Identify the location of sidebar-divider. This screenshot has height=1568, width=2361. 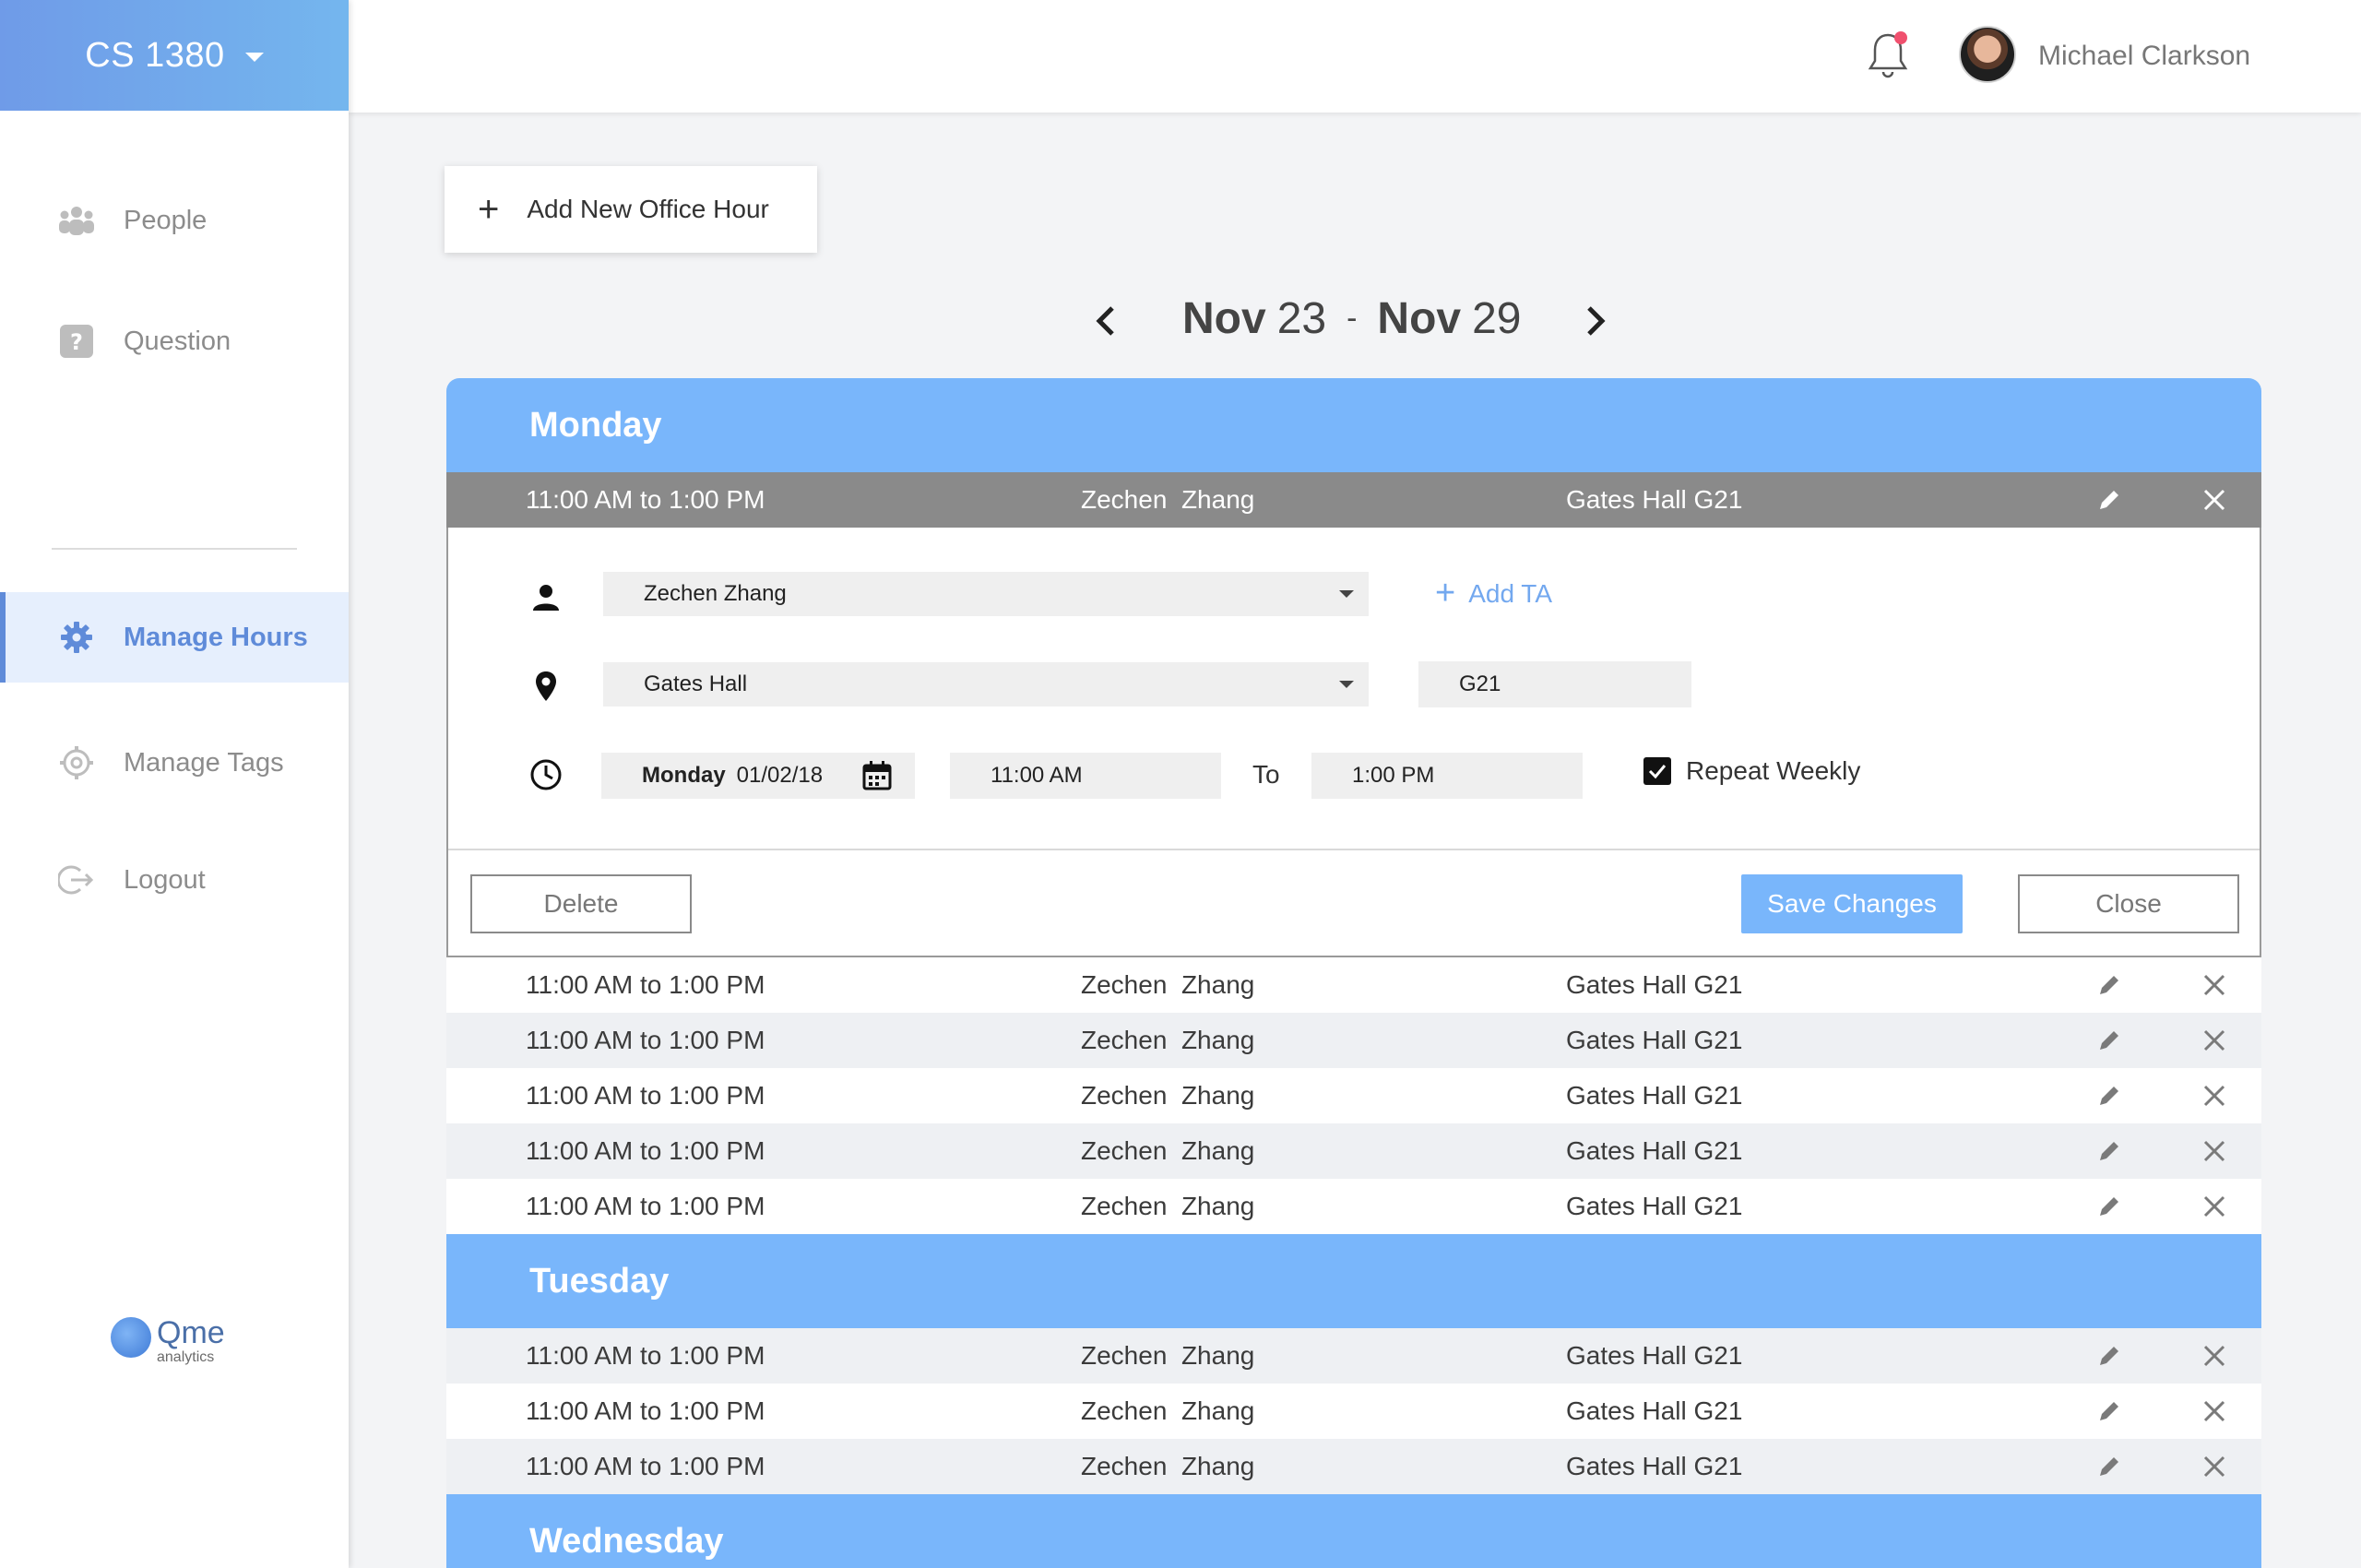
(174, 549).